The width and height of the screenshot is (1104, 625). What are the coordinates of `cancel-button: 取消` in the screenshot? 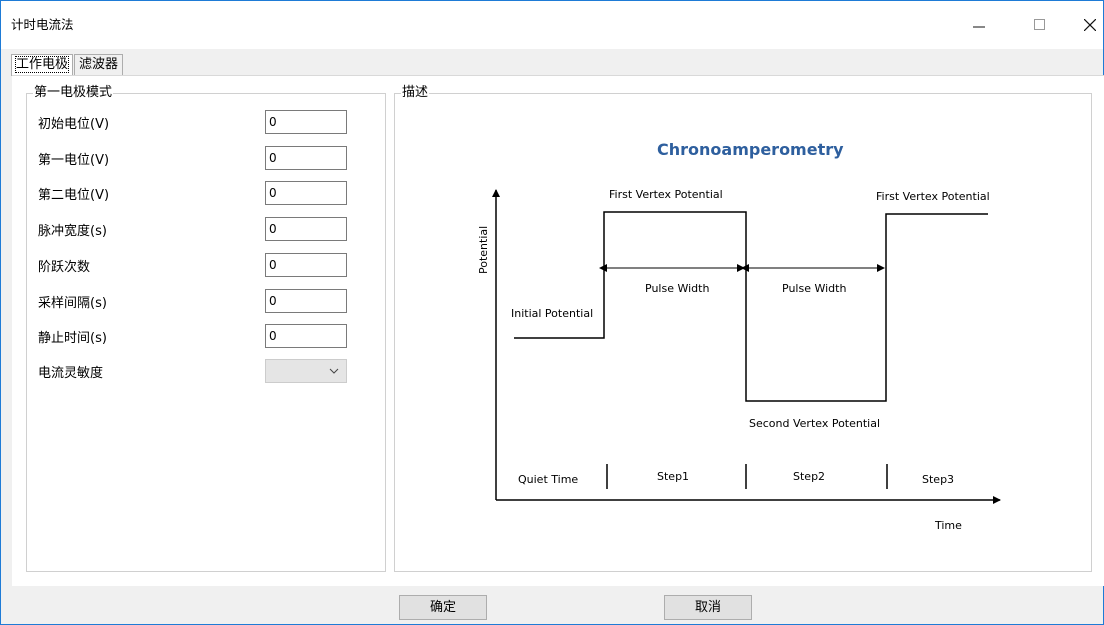 It's located at (708, 607).